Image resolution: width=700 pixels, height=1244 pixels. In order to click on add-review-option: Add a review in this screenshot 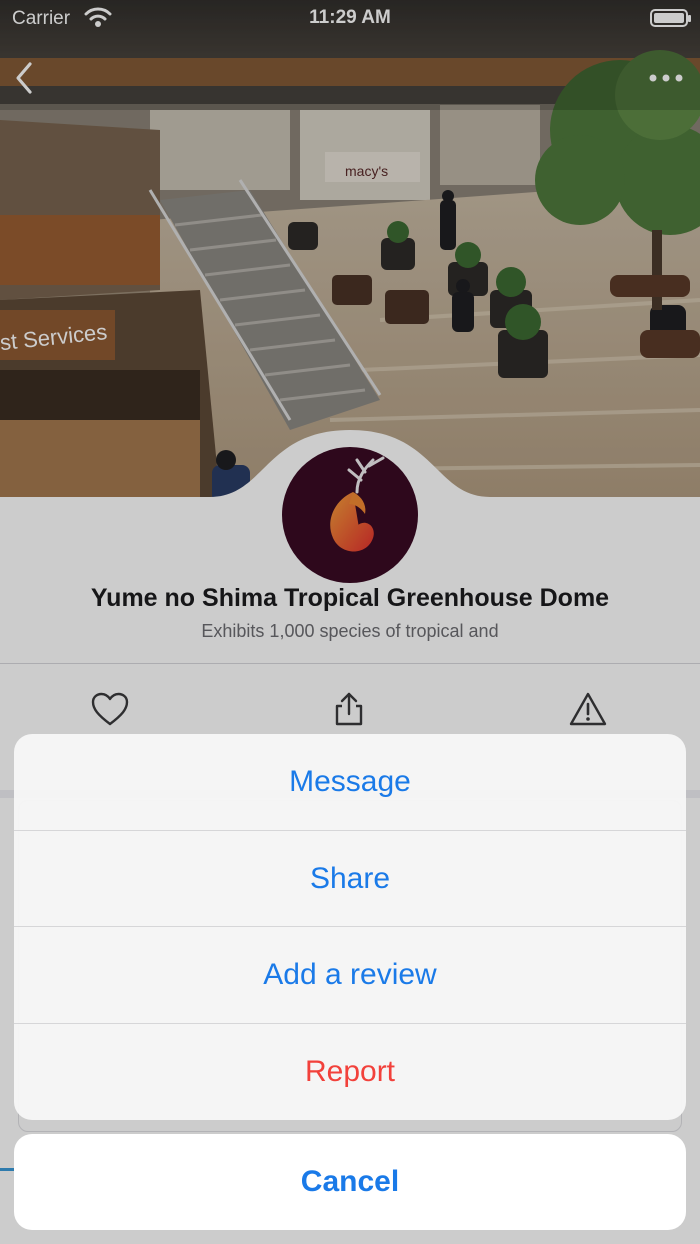, I will do `click(350, 975)`.